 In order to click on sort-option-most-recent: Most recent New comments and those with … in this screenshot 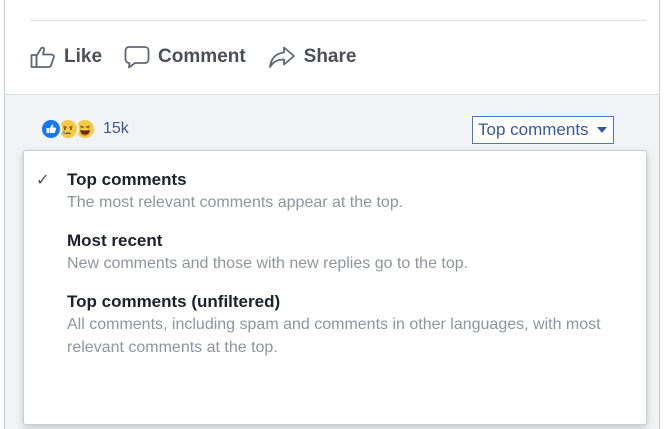, I will do `click(335, 252)`.